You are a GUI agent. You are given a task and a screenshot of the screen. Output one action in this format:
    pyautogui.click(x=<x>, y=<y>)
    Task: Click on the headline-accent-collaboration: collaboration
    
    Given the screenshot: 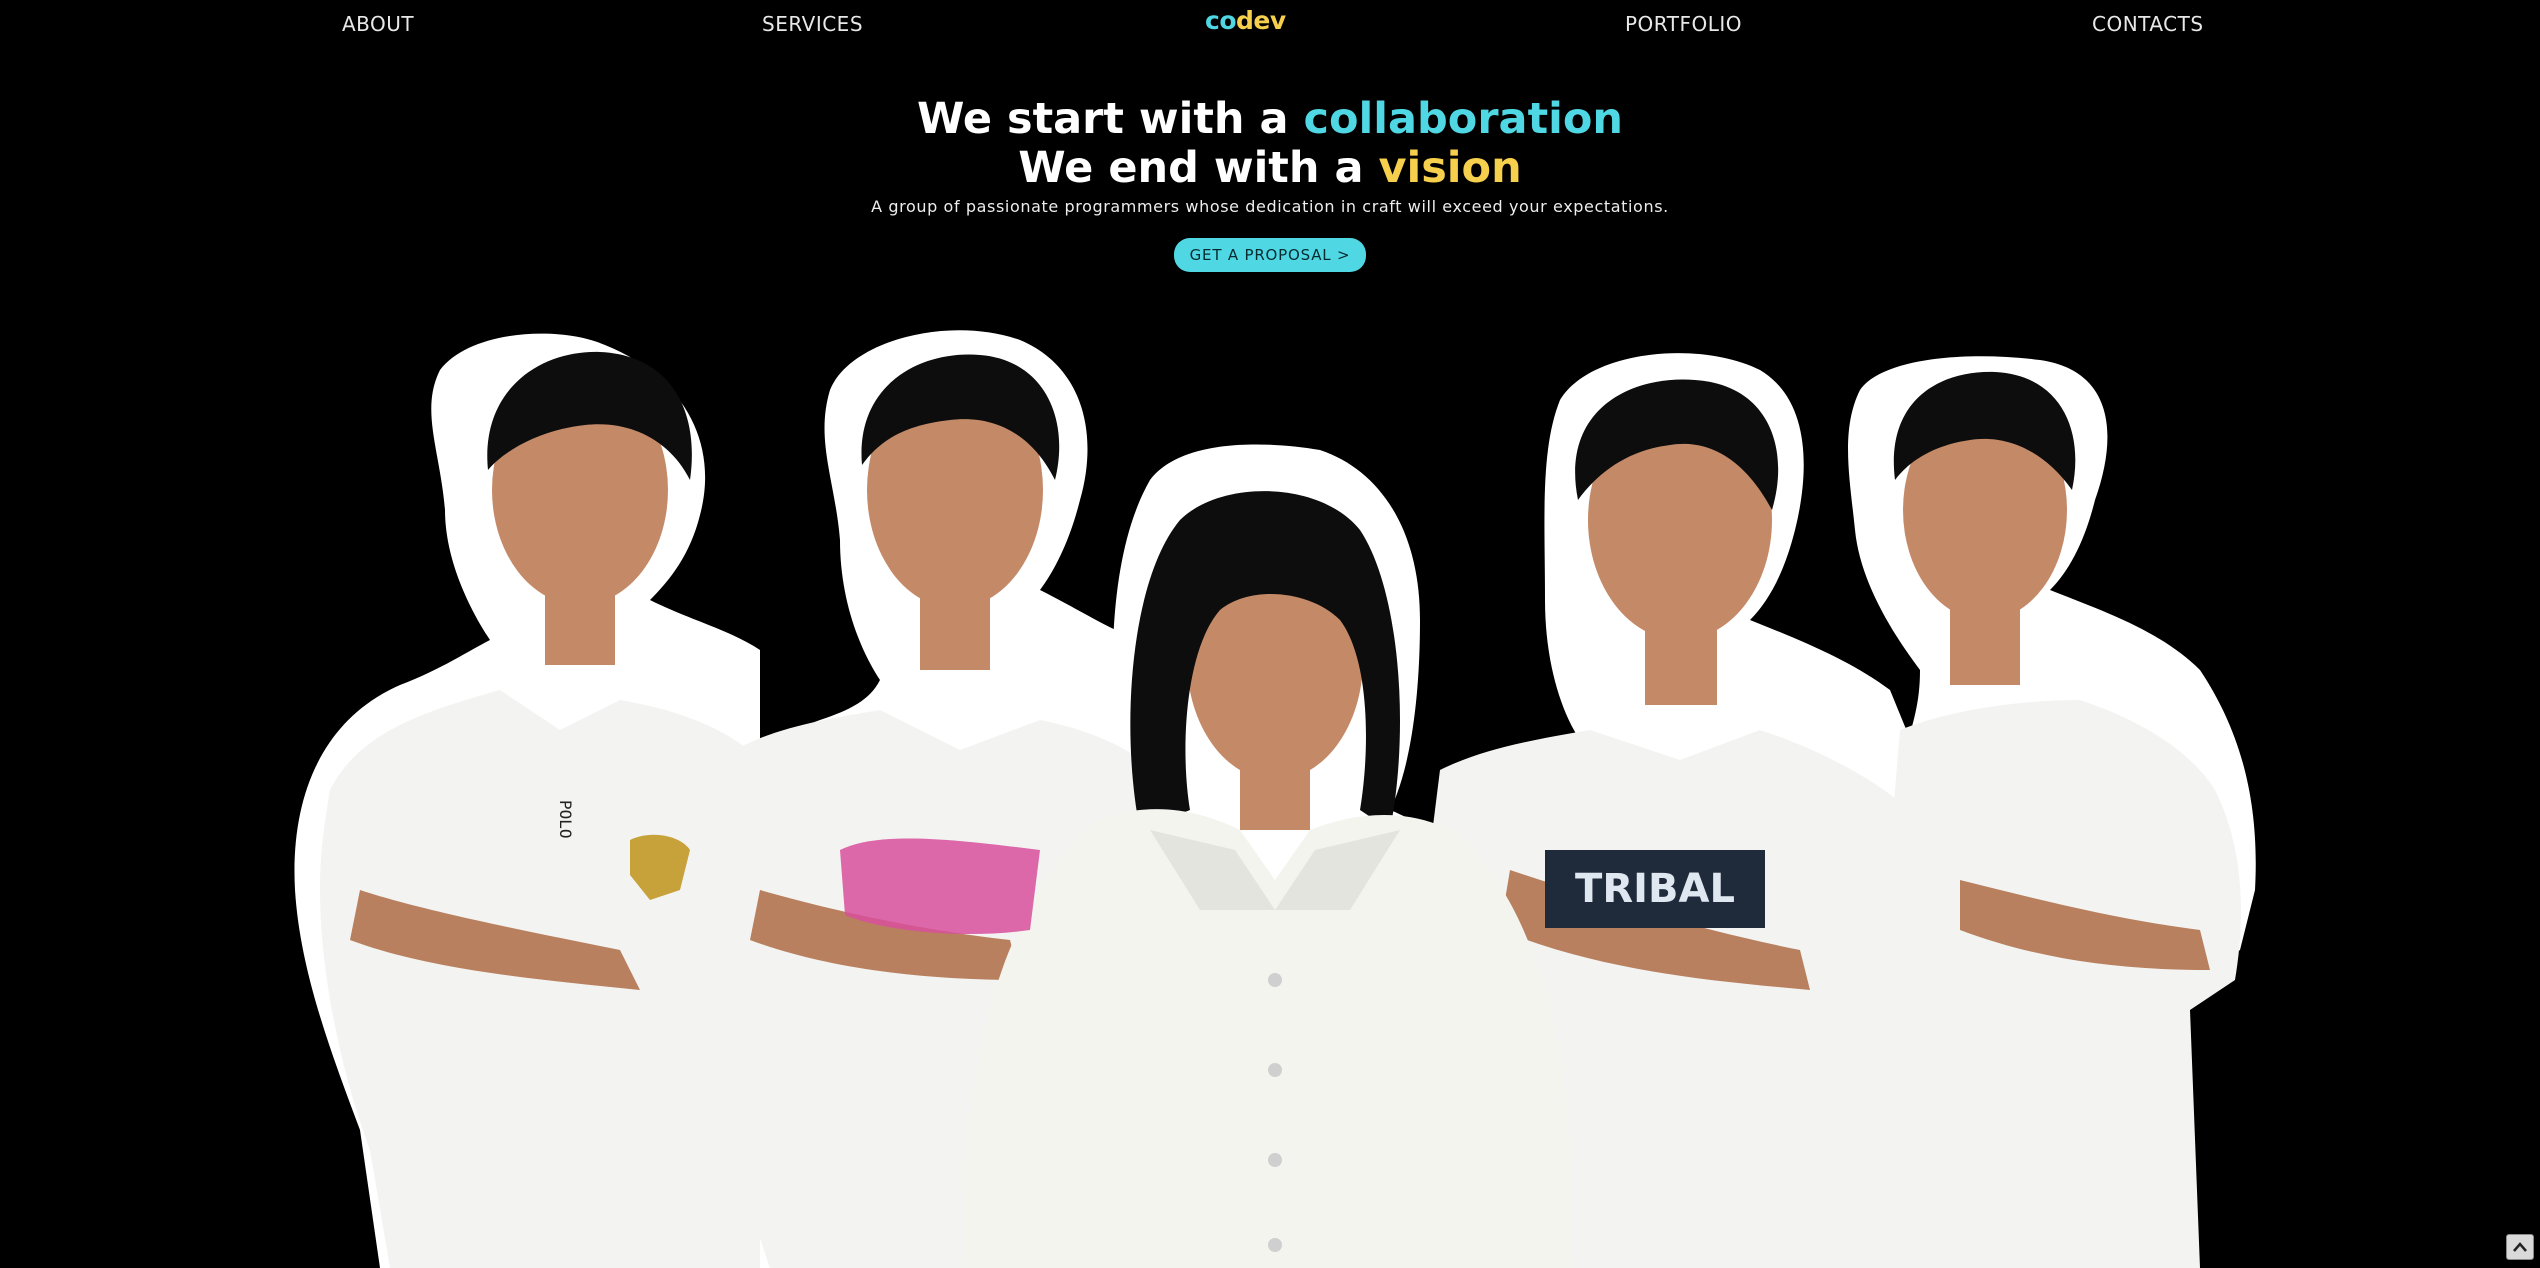 What is the action you would take?
    pyautogui.click(x=1463, y=119)
    